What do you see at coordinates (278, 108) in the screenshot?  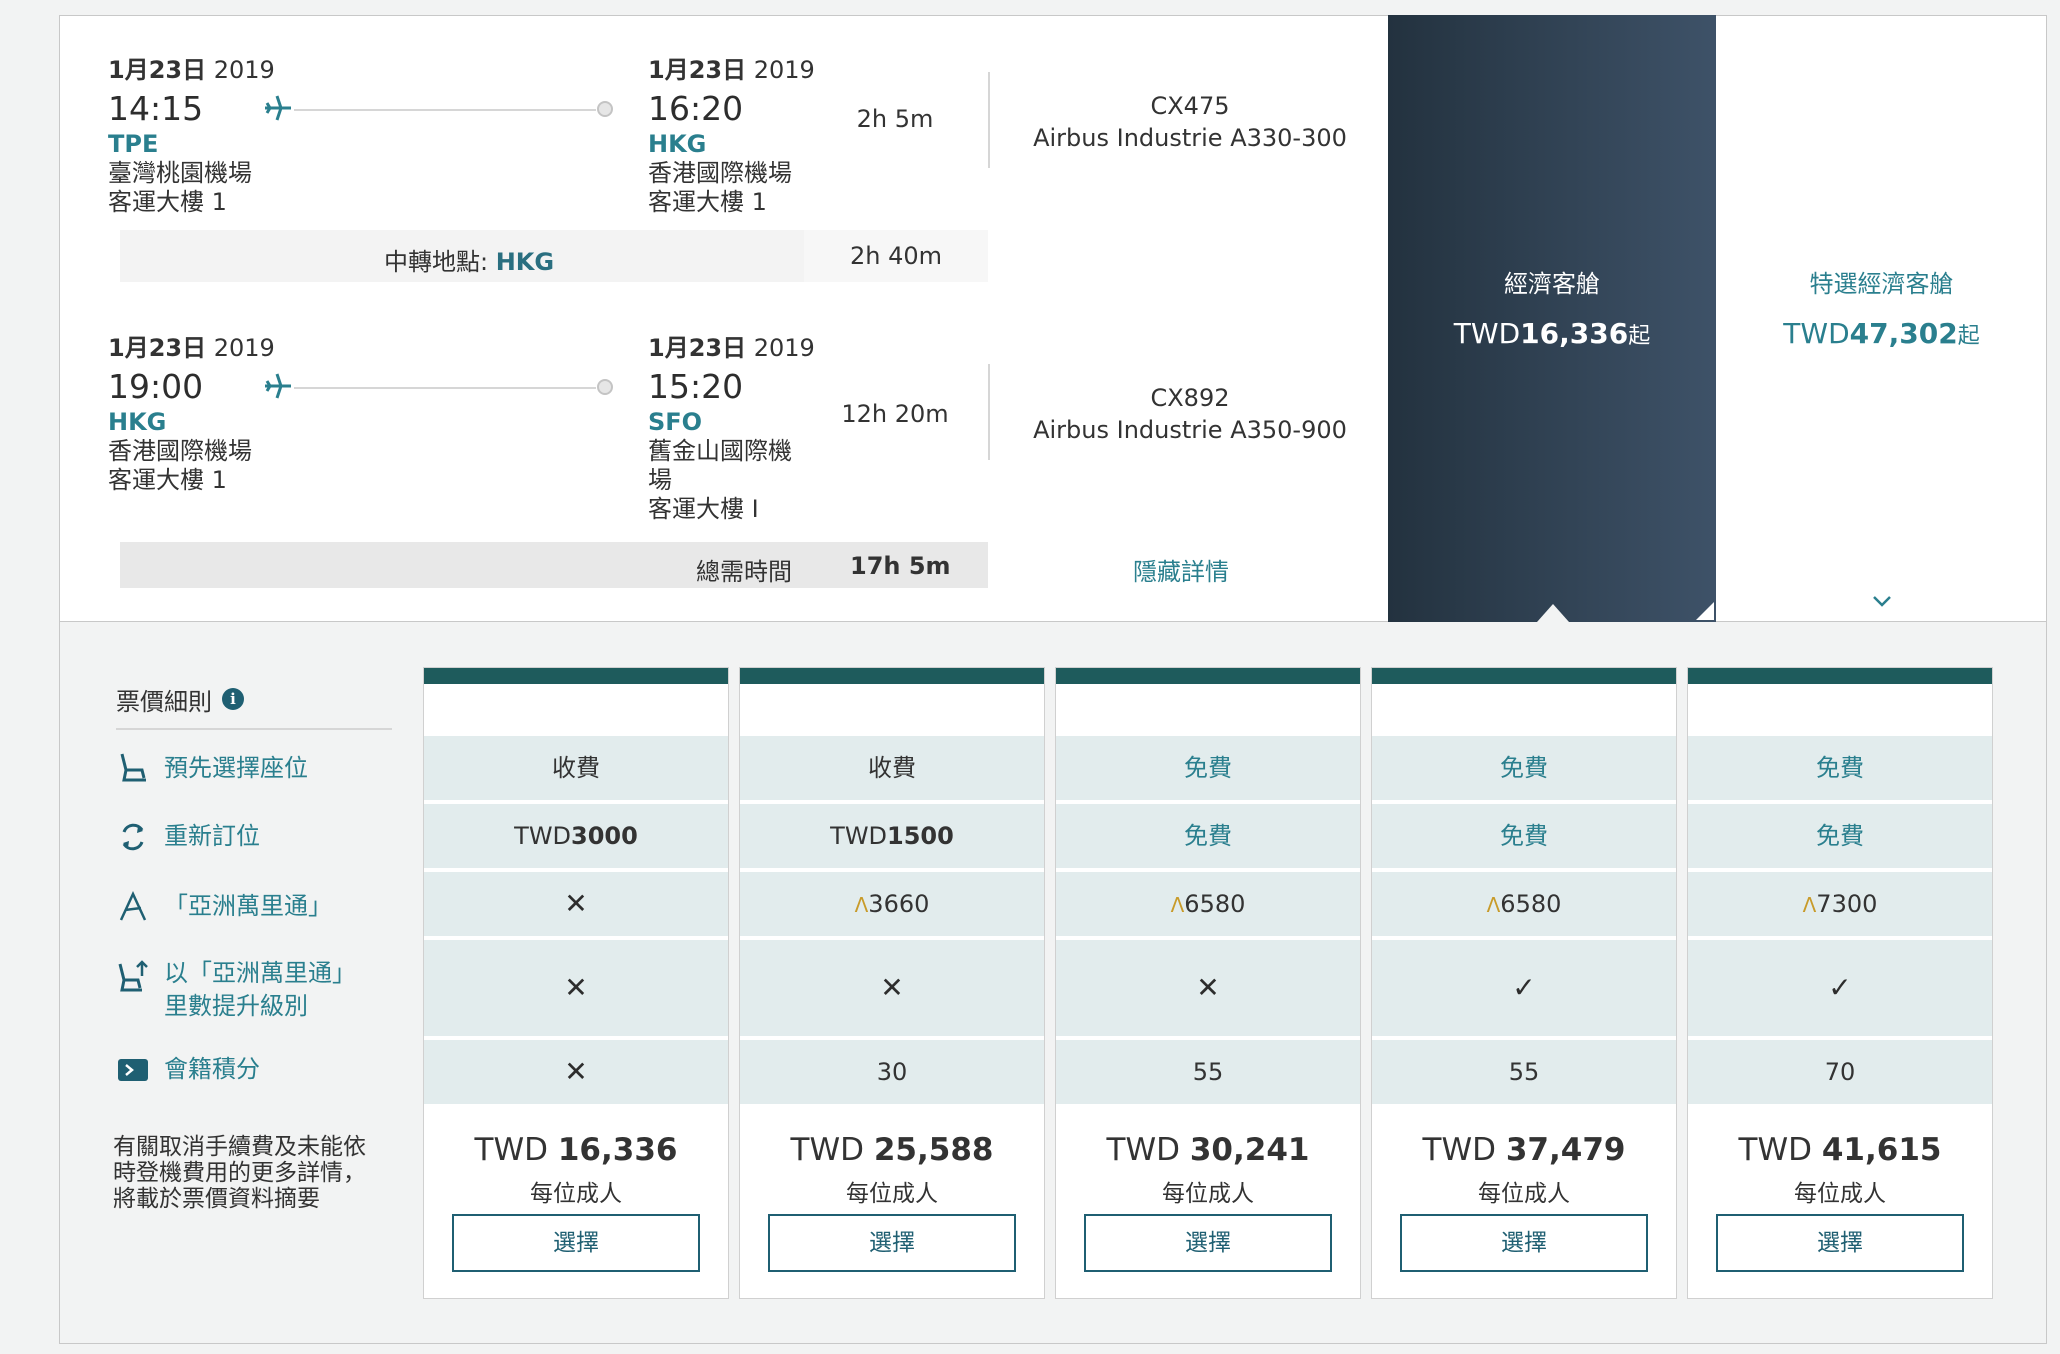 I see `plane-icon` at bounding box center [278, 108].